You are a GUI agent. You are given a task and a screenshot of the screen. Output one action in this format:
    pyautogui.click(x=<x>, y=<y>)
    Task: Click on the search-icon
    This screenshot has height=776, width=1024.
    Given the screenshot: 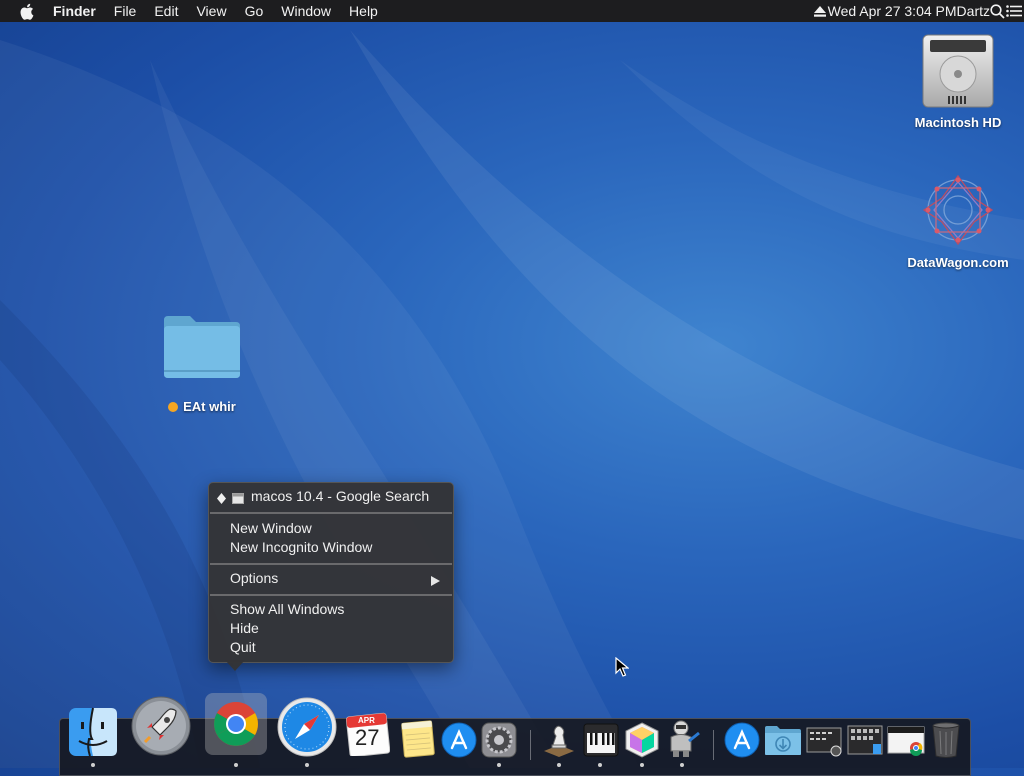 What is the action you would take?
    pyautogui.click(x=998, y=11)
    